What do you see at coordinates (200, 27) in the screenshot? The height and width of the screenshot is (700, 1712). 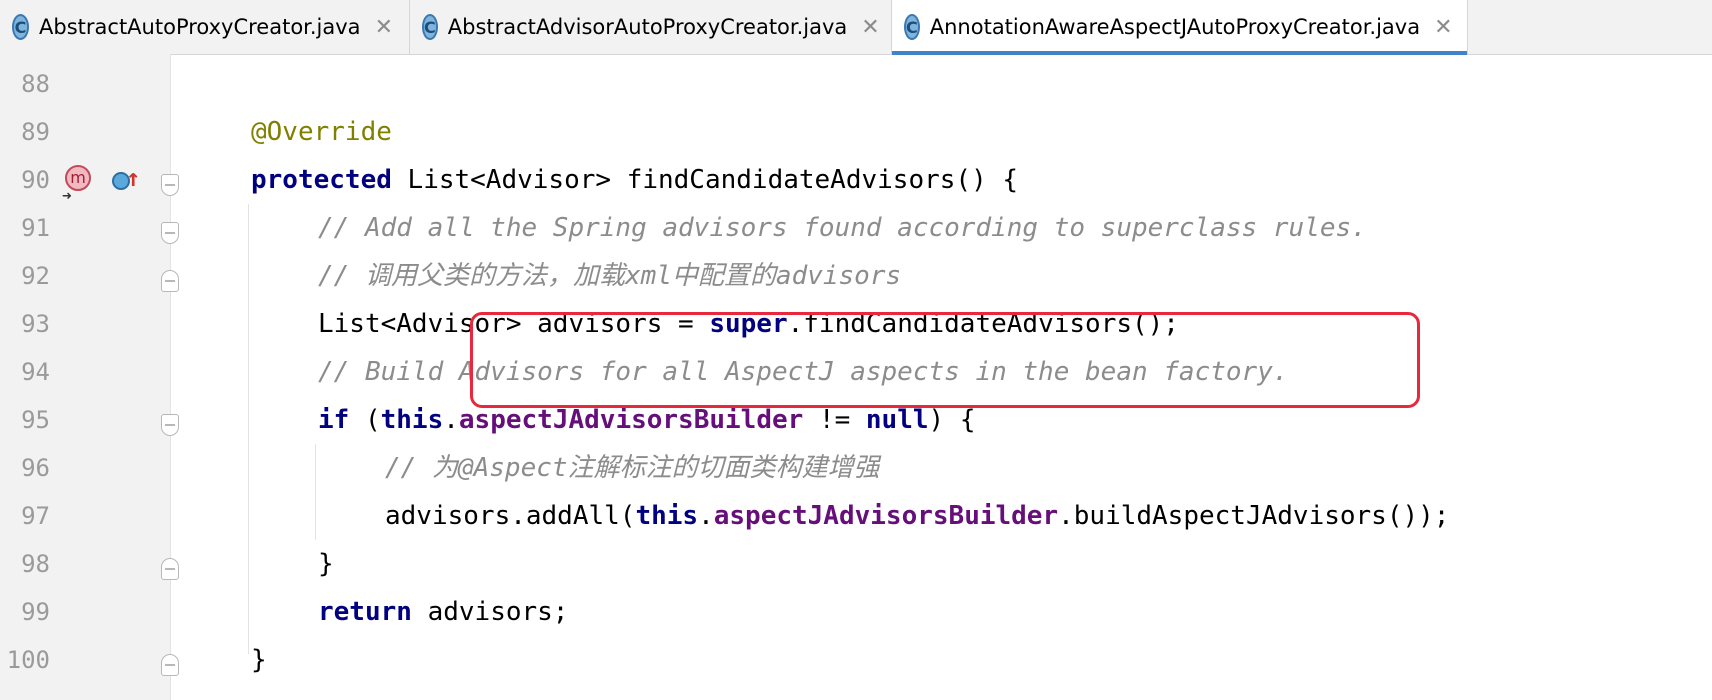 I see `tab-label: AbstractAutoProxyCreator.java` at bounding box center [200, 27].